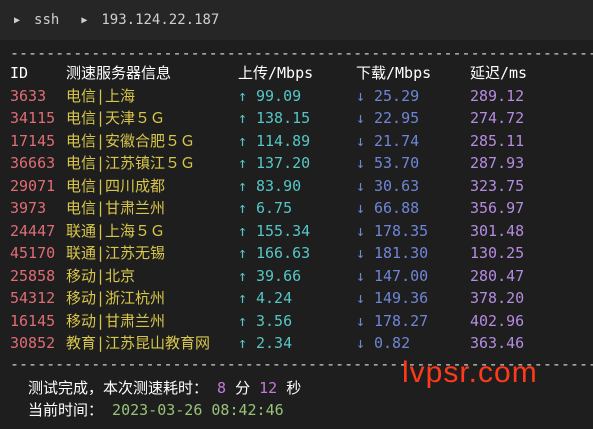 The image size is (593, 429). Describe the element at coordinates (301, 208) in the screenshot. I see `table-row: 3973 电信|甘肃兰州 ↑ 6.75 ↓ 66.88 356.97` at that location.